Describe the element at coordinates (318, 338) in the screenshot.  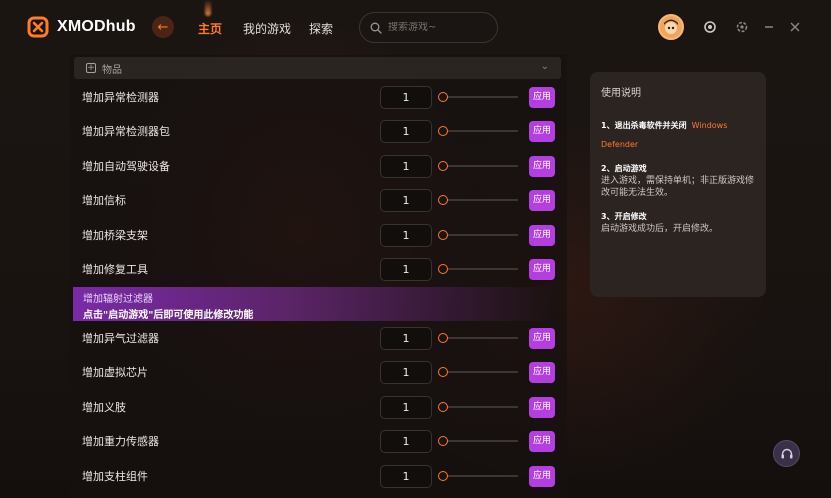
I see `table-row: 增加异气过滤器 1 应用` at that location.